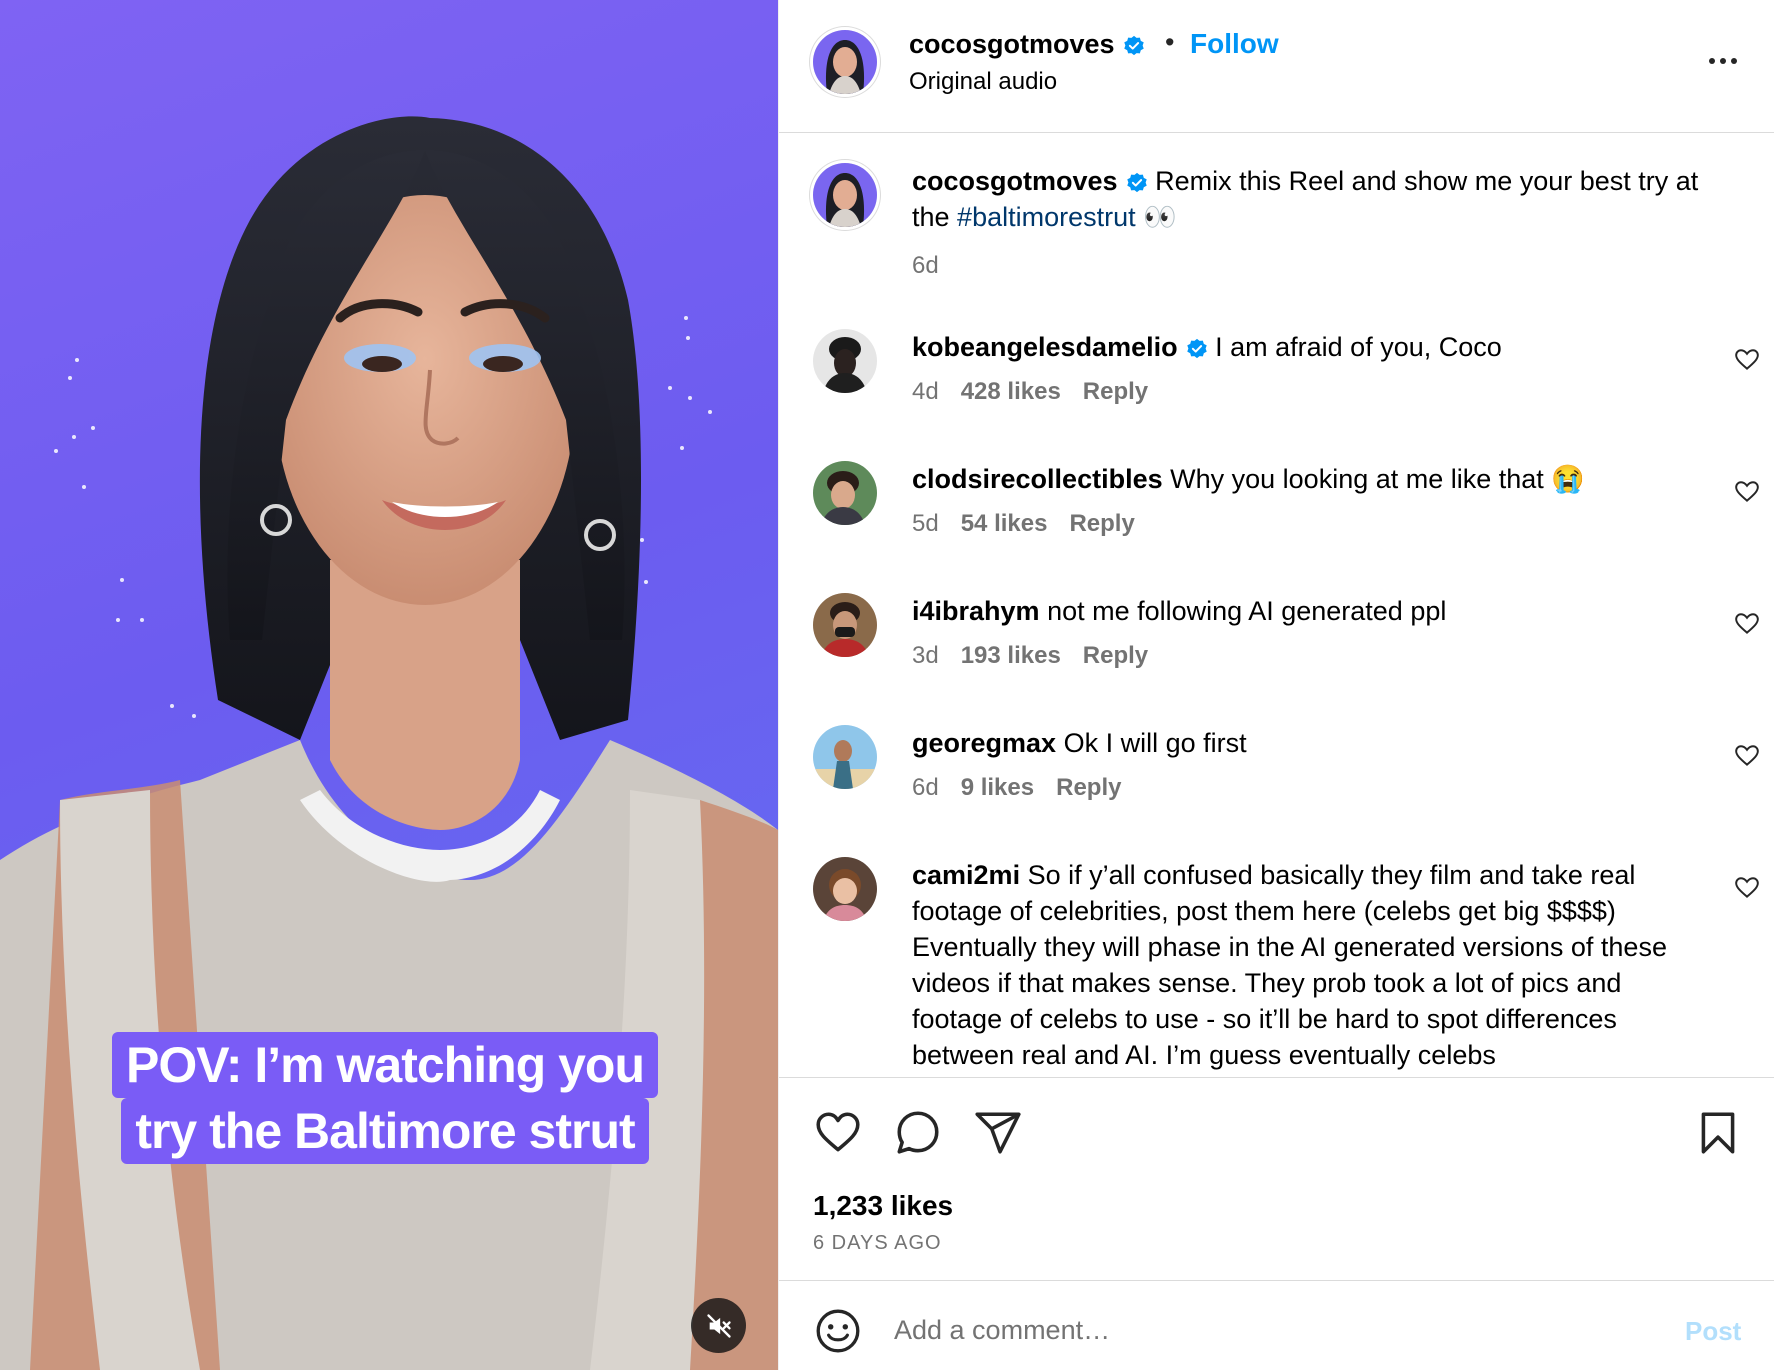 This screenshot has height=1370, width=1774. What do you see at coordinates (1011, 391) in the screenshot?
I see `comment-like-count: 428 likes` at bounding box center [1011, 391].